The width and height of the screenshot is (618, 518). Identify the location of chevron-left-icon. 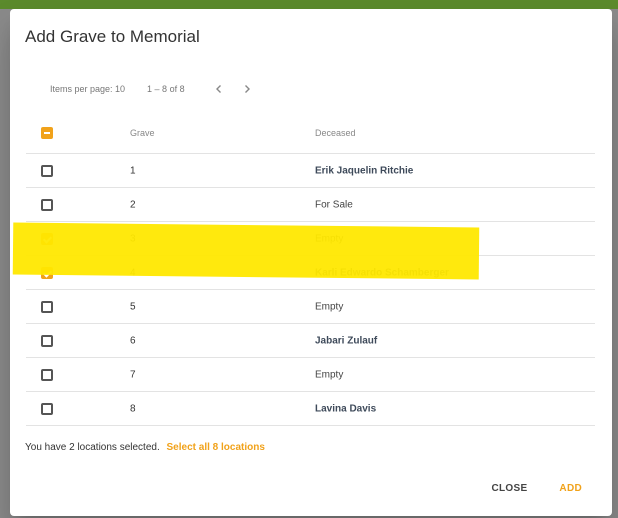
(219, 89).